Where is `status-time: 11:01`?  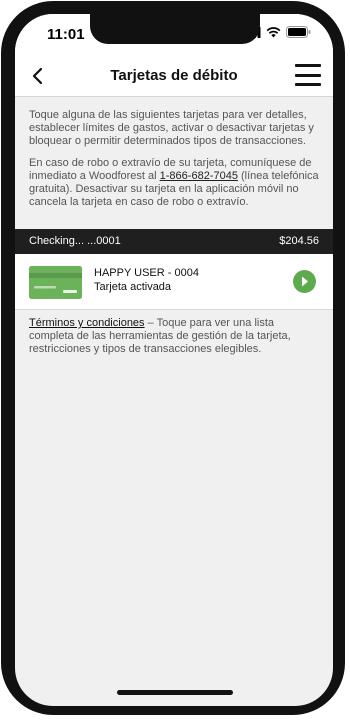 status-time: 11:01 is located at coordinates (66, 34).